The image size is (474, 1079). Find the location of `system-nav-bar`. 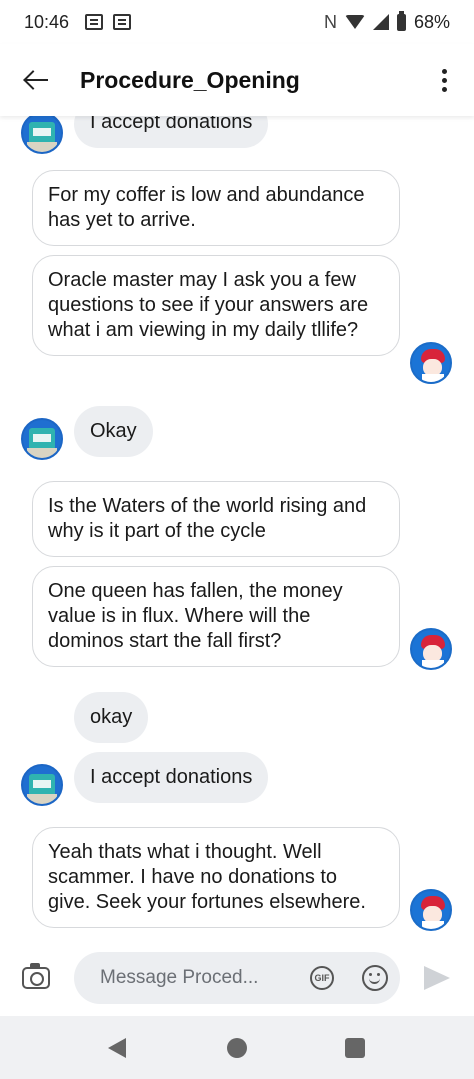

system-nav-bar is located at coordinates (237, 1047).